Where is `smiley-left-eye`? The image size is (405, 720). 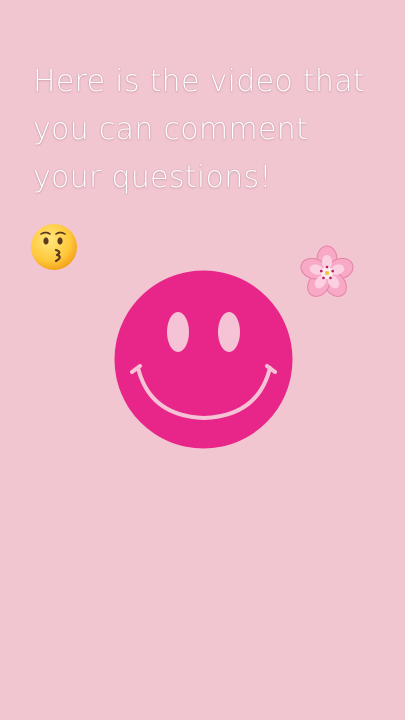
smiley-left-eye is located at coordinates (178, 332).